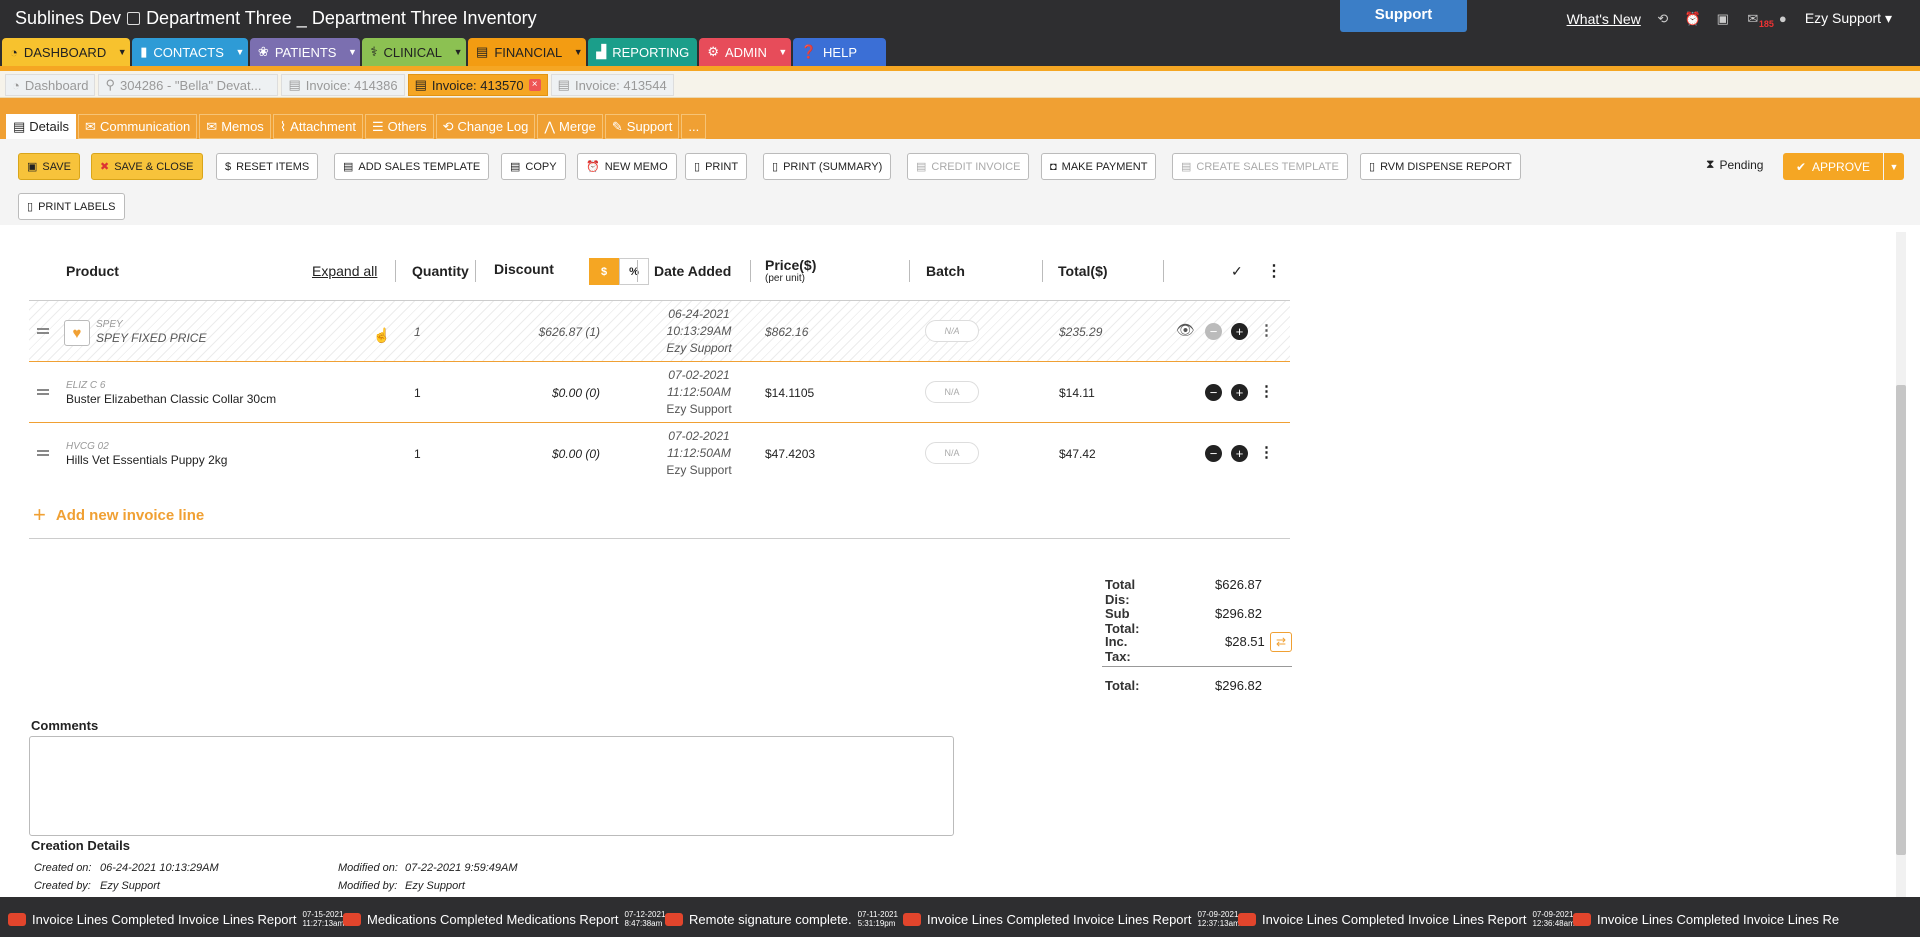 This screenshot has height=937, width=1920. What do you see at coordinates (477, 85) in the screenshot?
I see `tab-invoice-413570: ▤ Invoice: 413570 ×` at bounding box center [477, 85].